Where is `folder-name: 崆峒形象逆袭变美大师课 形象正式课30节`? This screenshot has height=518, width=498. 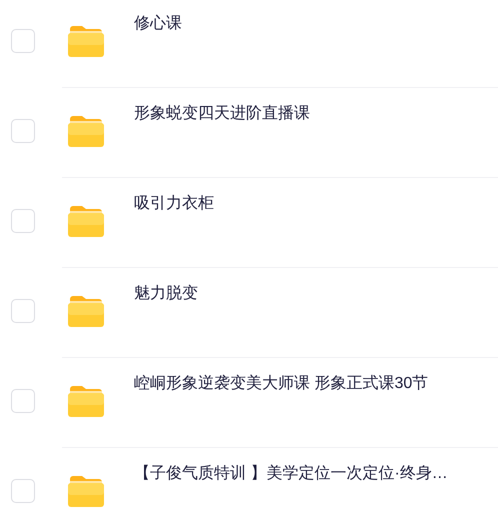 folder-name: 崆峒形象逆袭变美大师课 形象正式课30节 is located at coordinates (281, 410).